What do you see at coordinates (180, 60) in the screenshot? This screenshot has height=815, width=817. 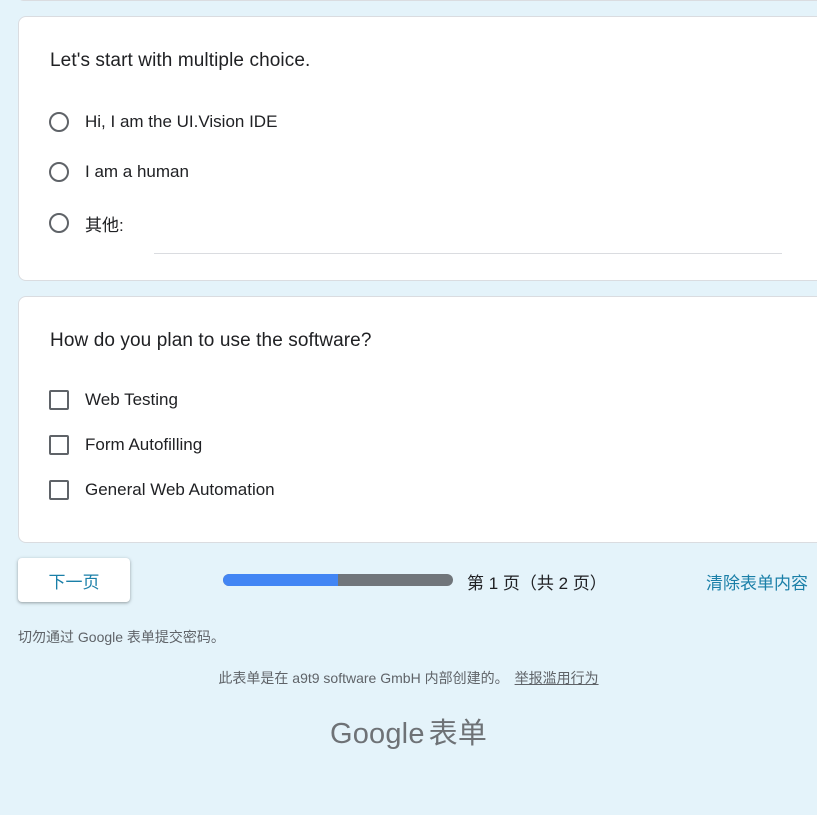 I see `question-title: Let's start with multiple choice.` at bounding box center [180, 60].